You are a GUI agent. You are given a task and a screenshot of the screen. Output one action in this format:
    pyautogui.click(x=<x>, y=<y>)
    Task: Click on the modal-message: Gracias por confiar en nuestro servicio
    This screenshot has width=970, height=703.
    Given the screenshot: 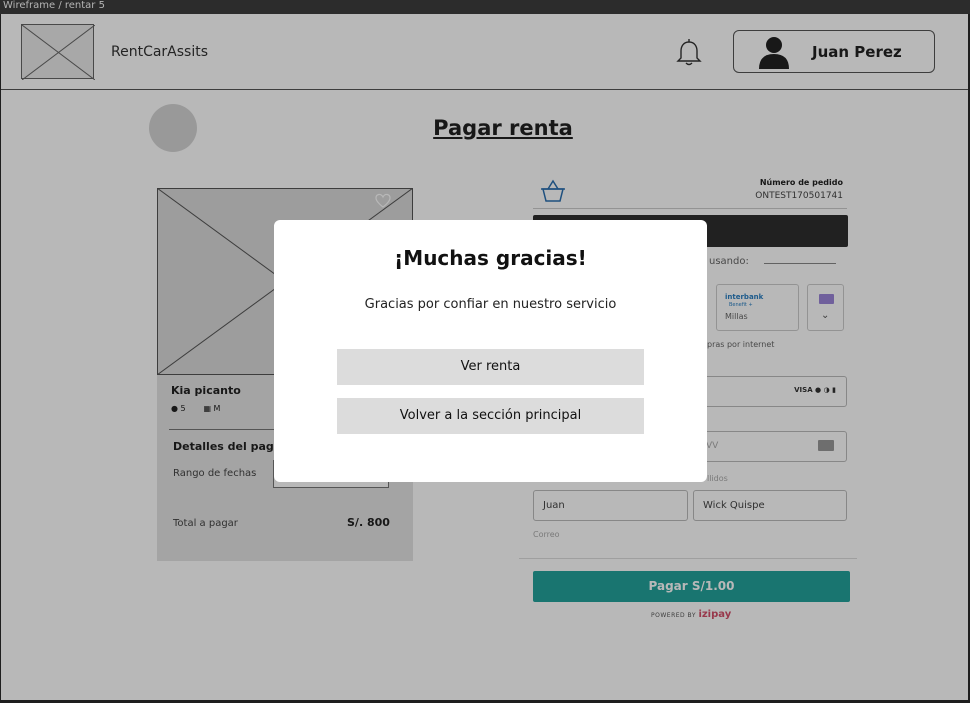 What is the action you would take?
    pyautogui.click(x=490, y=304)
    